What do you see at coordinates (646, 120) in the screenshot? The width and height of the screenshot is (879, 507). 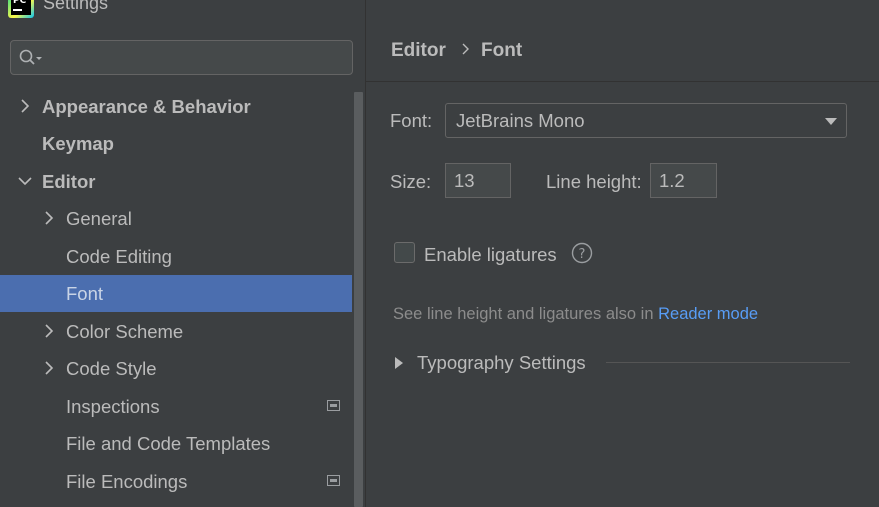 I see `font-family-dropdown: JetBrains Mono` at bounding box center [646, 120].